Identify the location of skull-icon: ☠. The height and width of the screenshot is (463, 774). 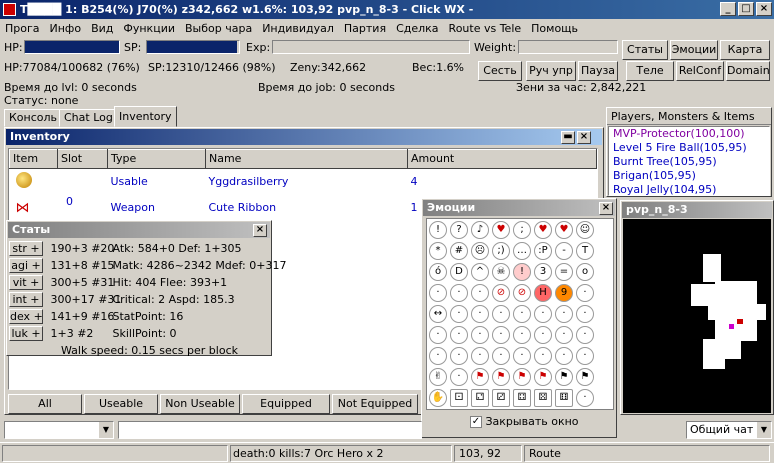
(501, 272).